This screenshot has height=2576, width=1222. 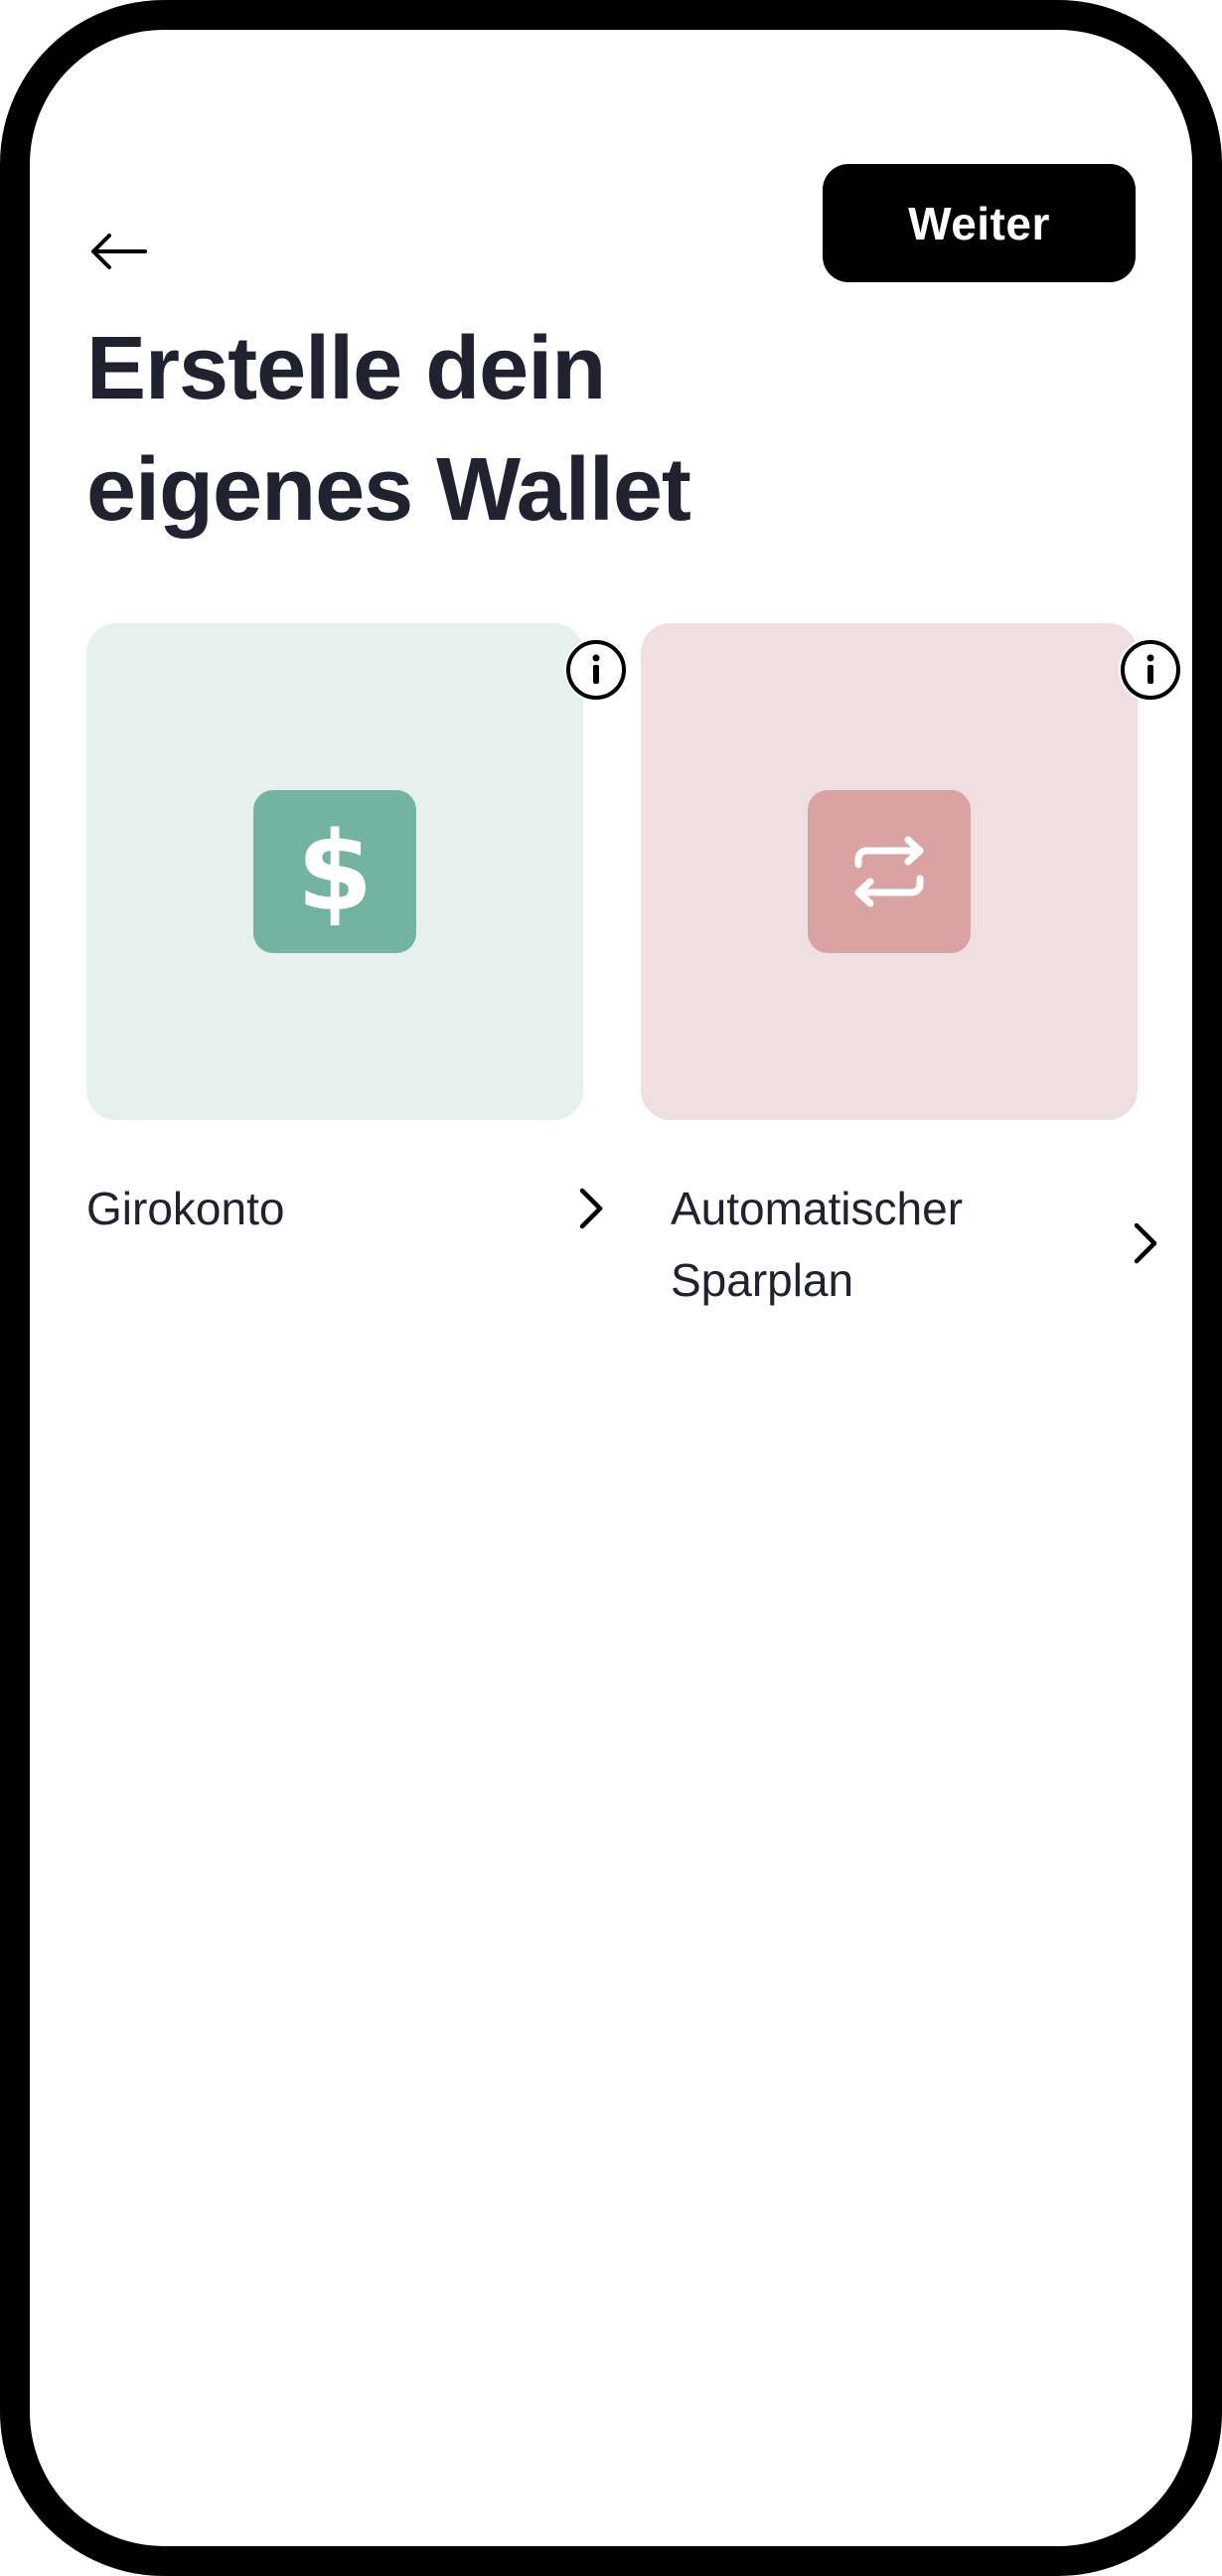 What do you see at coordinates (763, 1280) in the screenshot?
I see `card-label-sparplan-line-2: Sparplan` at bounding box center [763, 1280].